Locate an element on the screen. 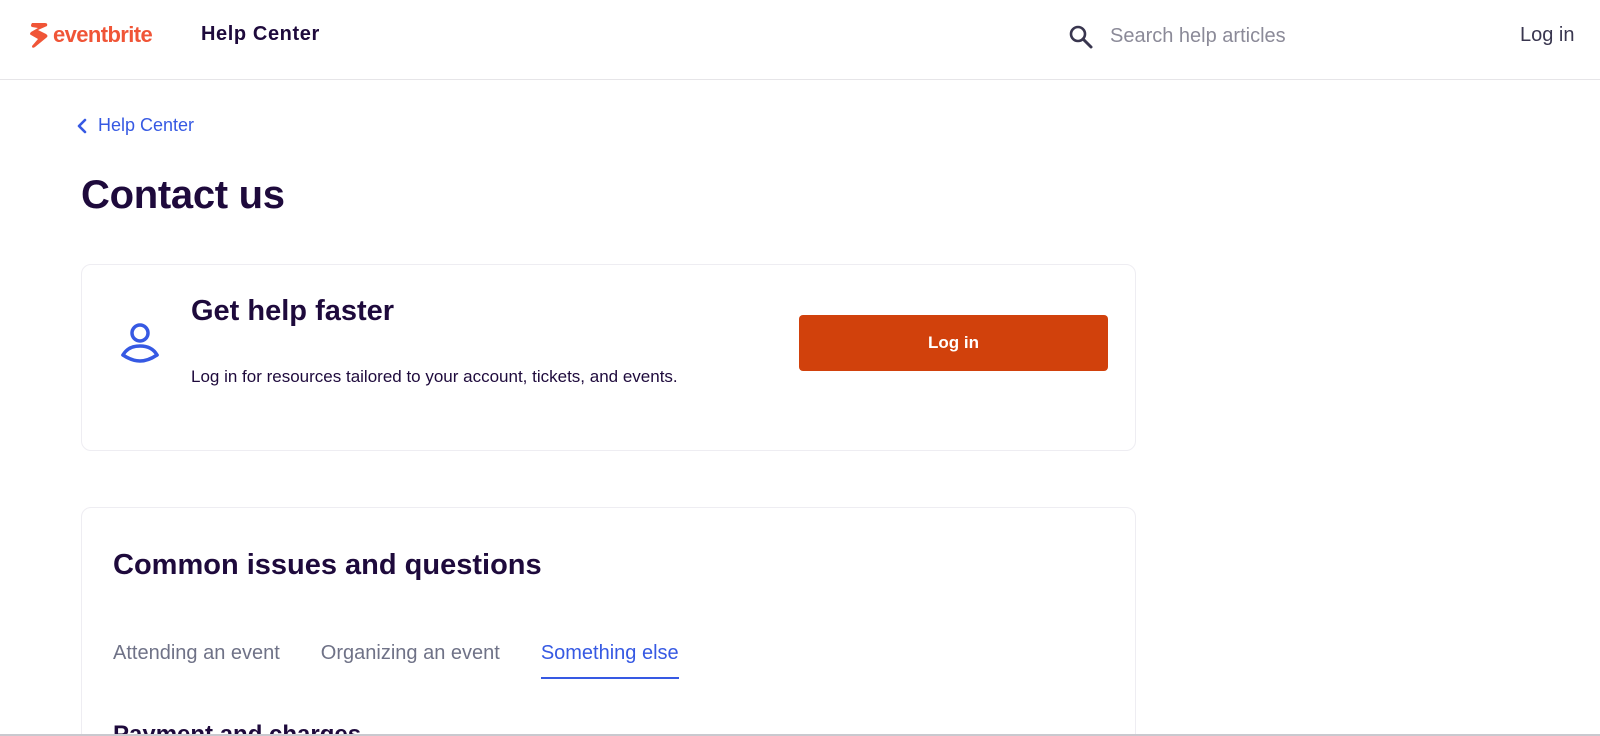 The width and height of the screenshot is (1600, 736). logo-text: eventbrite is located at coordinates (103, 34).